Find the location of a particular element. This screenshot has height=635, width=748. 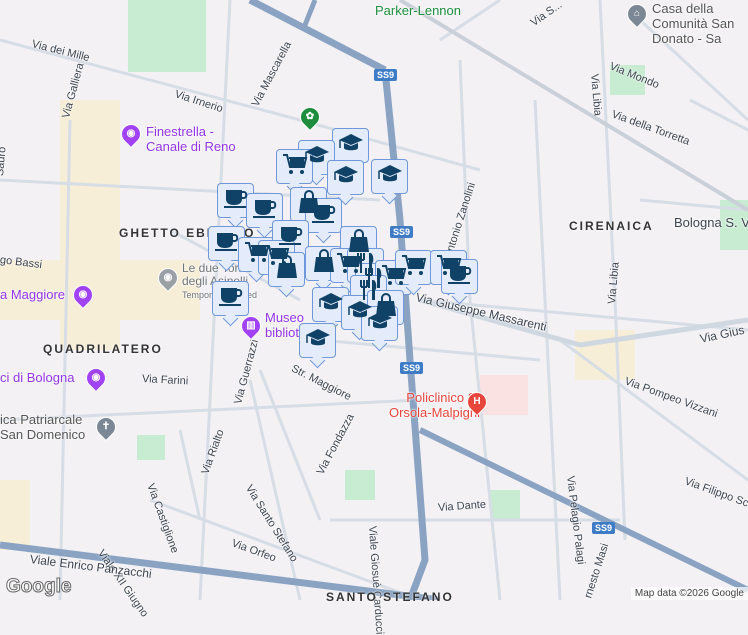

street-label: Via Farini is located at coordinates (165, 380).